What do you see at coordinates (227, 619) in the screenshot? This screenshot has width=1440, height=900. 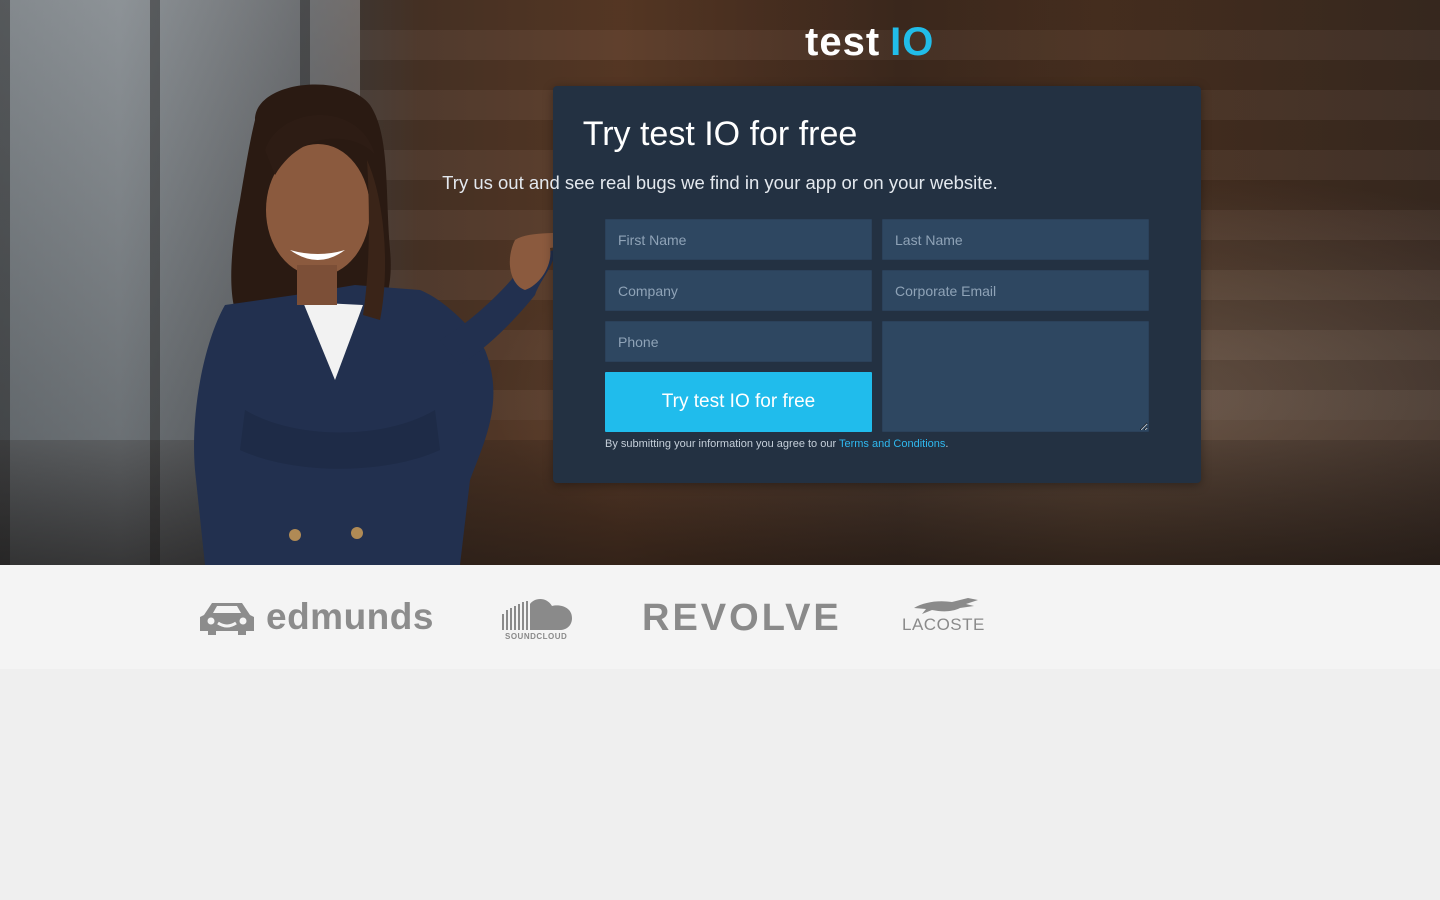 I see `car-icon` at bounding box center [227, 619].